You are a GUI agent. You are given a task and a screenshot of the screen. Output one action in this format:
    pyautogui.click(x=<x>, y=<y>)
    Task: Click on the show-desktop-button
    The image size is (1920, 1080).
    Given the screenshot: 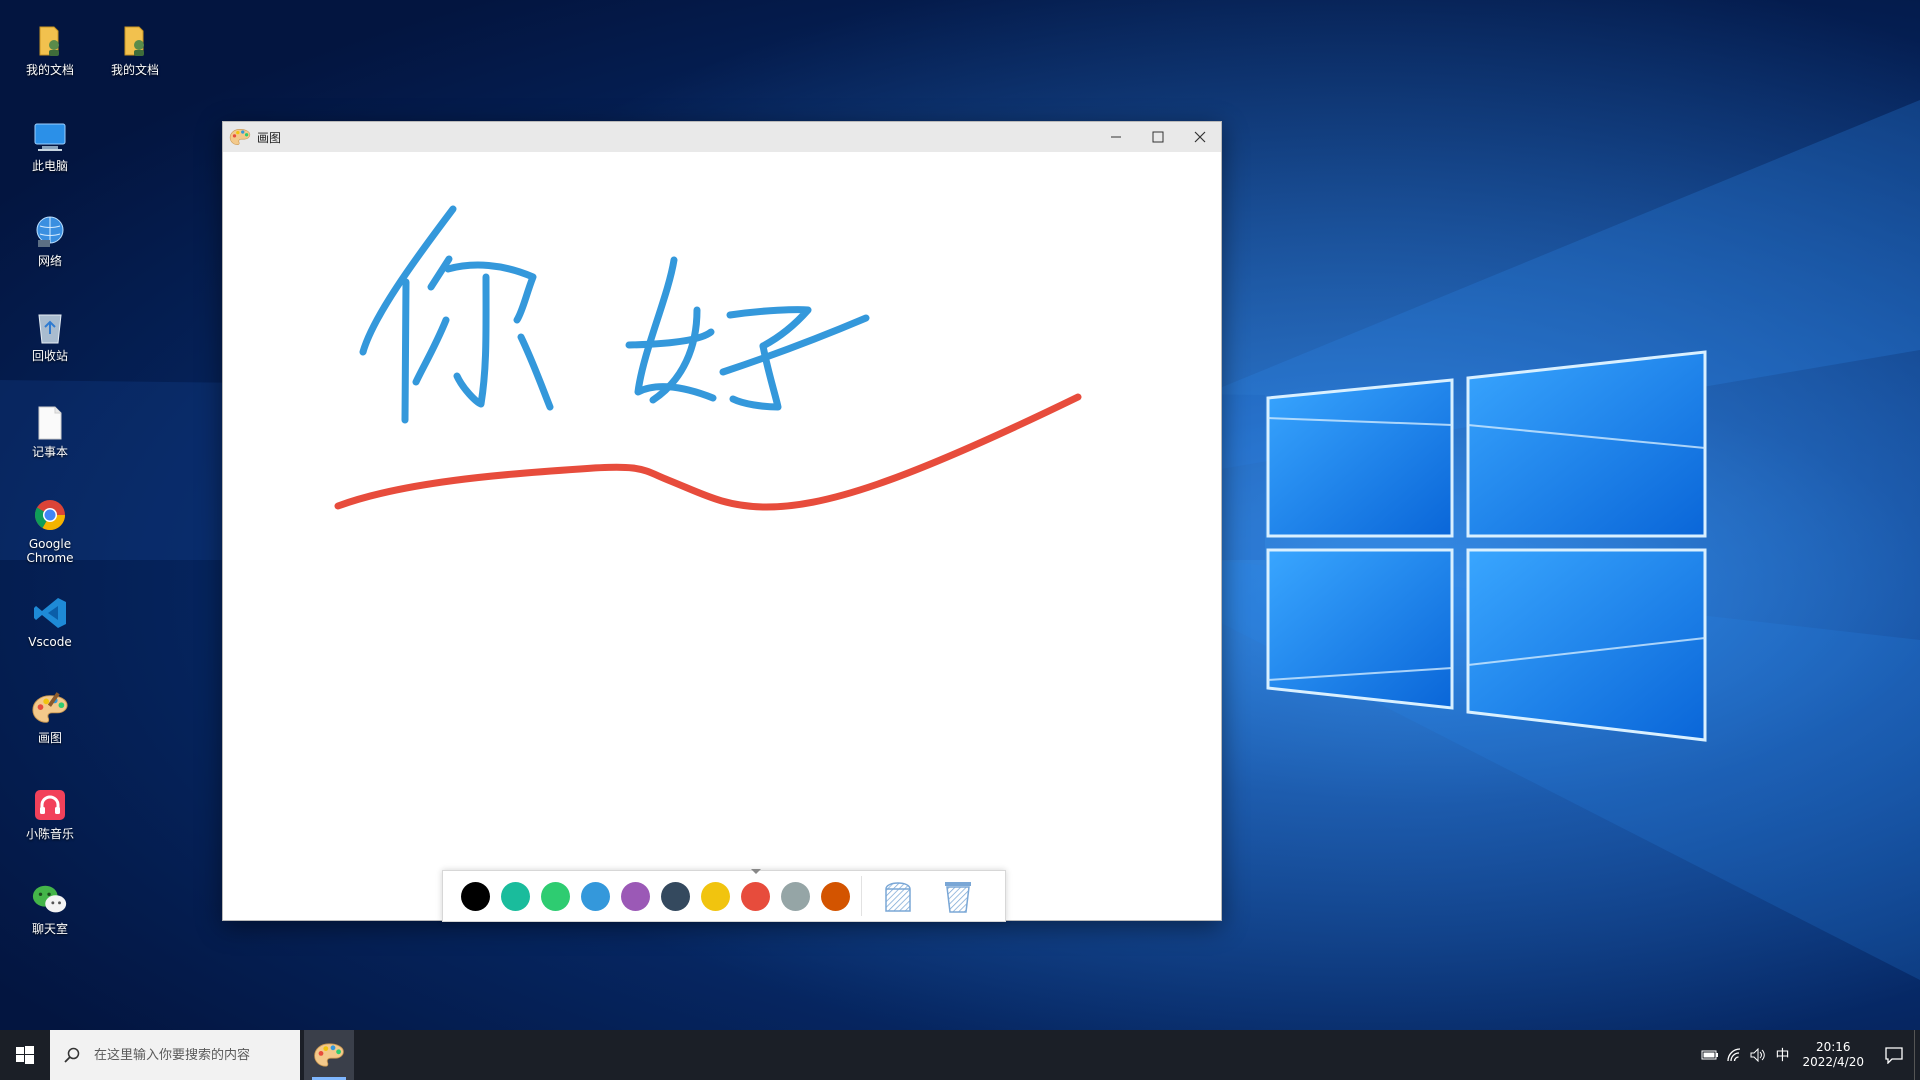 What is the action you would take?
    pyautogui.click(x=1917, y=1055)
    